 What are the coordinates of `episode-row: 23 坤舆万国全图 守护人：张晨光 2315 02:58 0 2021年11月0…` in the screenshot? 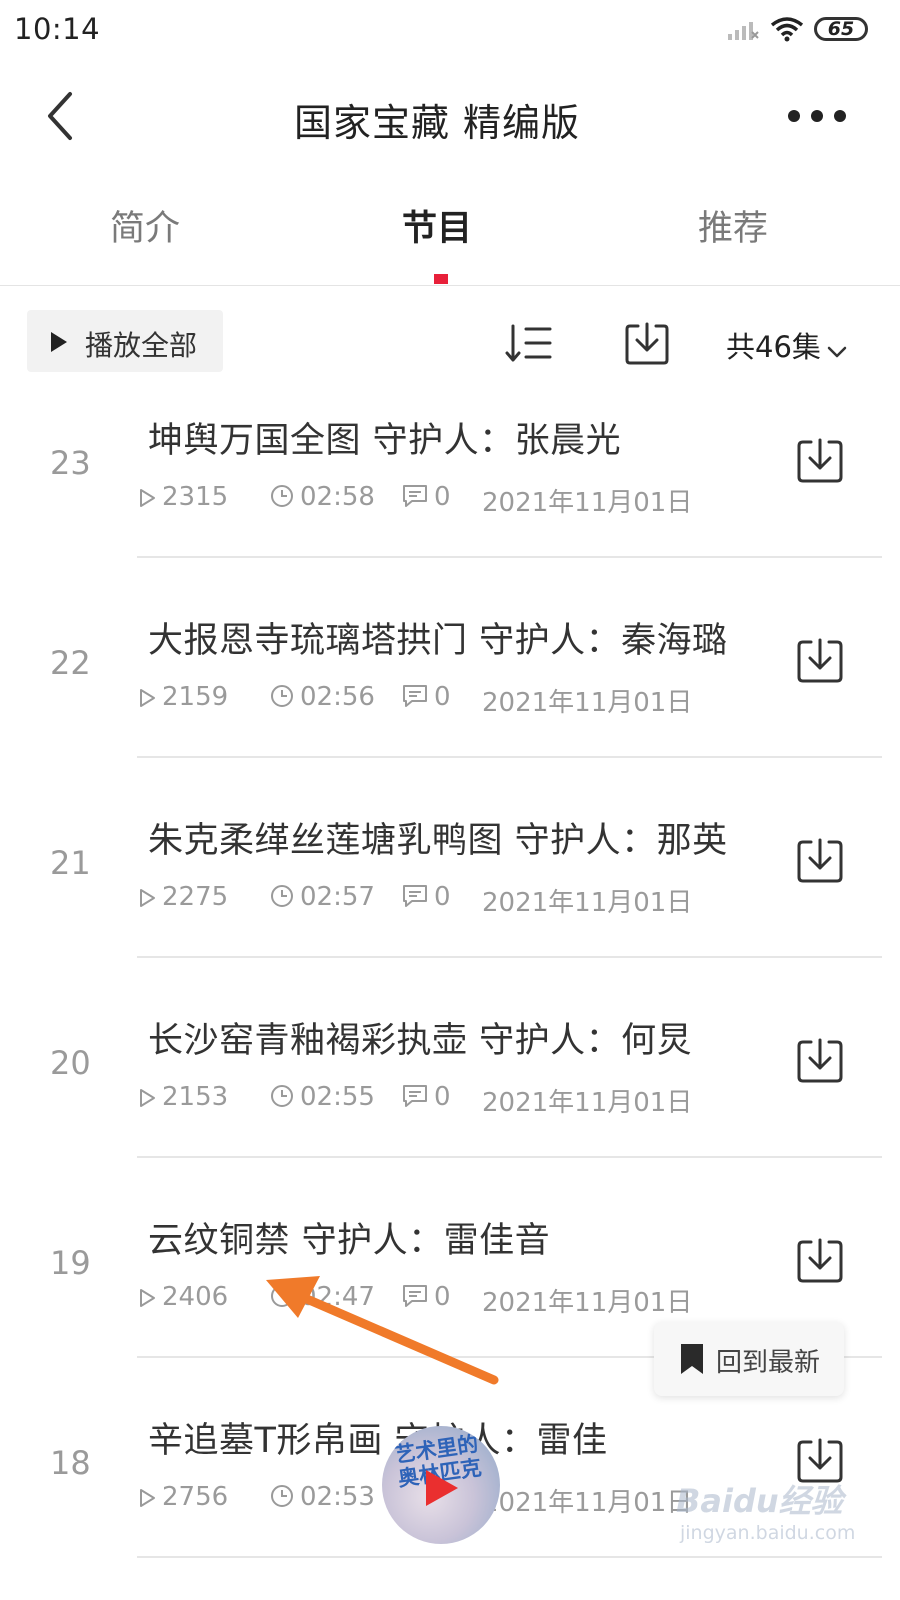 It's located at (450, 490).